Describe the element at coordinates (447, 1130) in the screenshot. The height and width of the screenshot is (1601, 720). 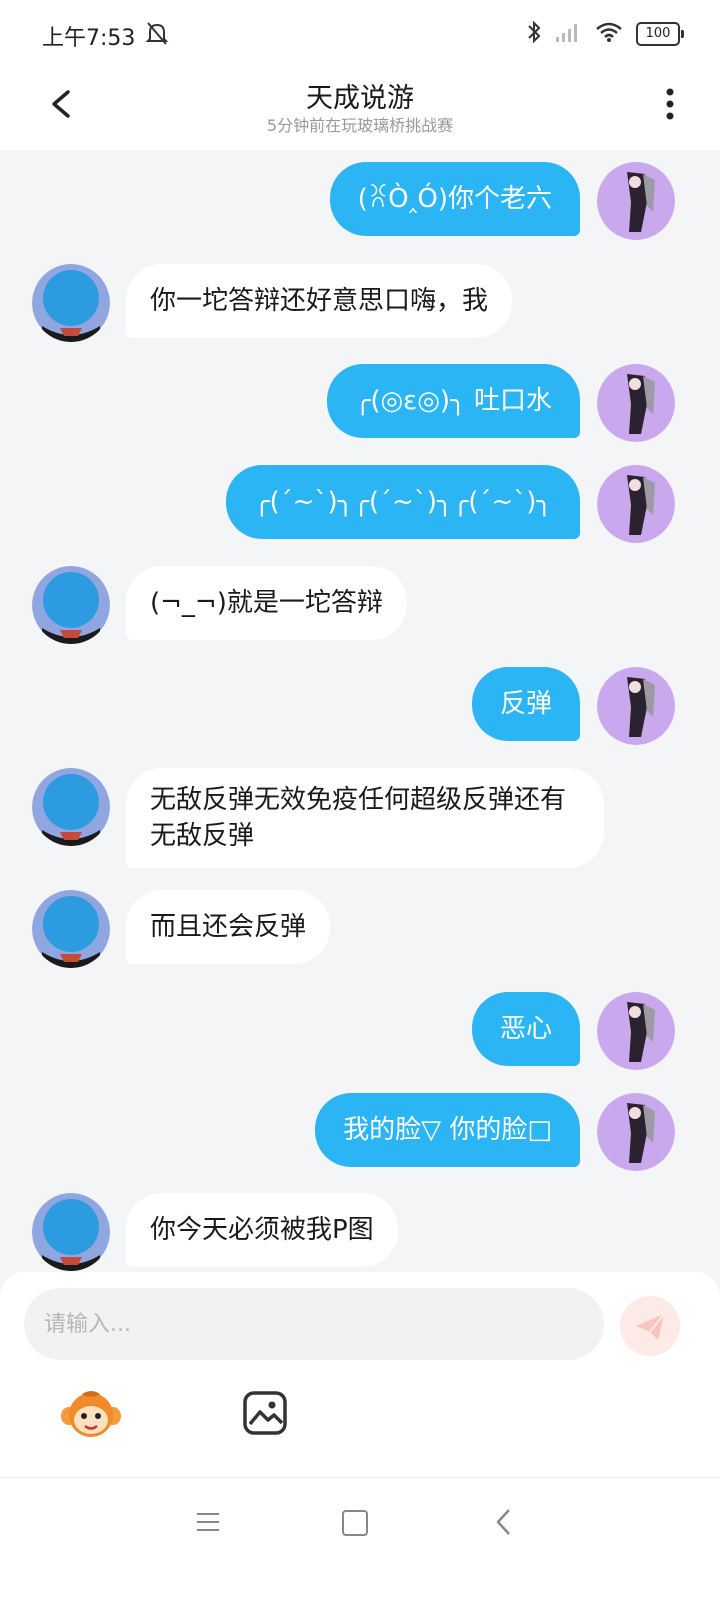
I see `message-bubble-self: 我的脸▽ 你的脸□` at that location.